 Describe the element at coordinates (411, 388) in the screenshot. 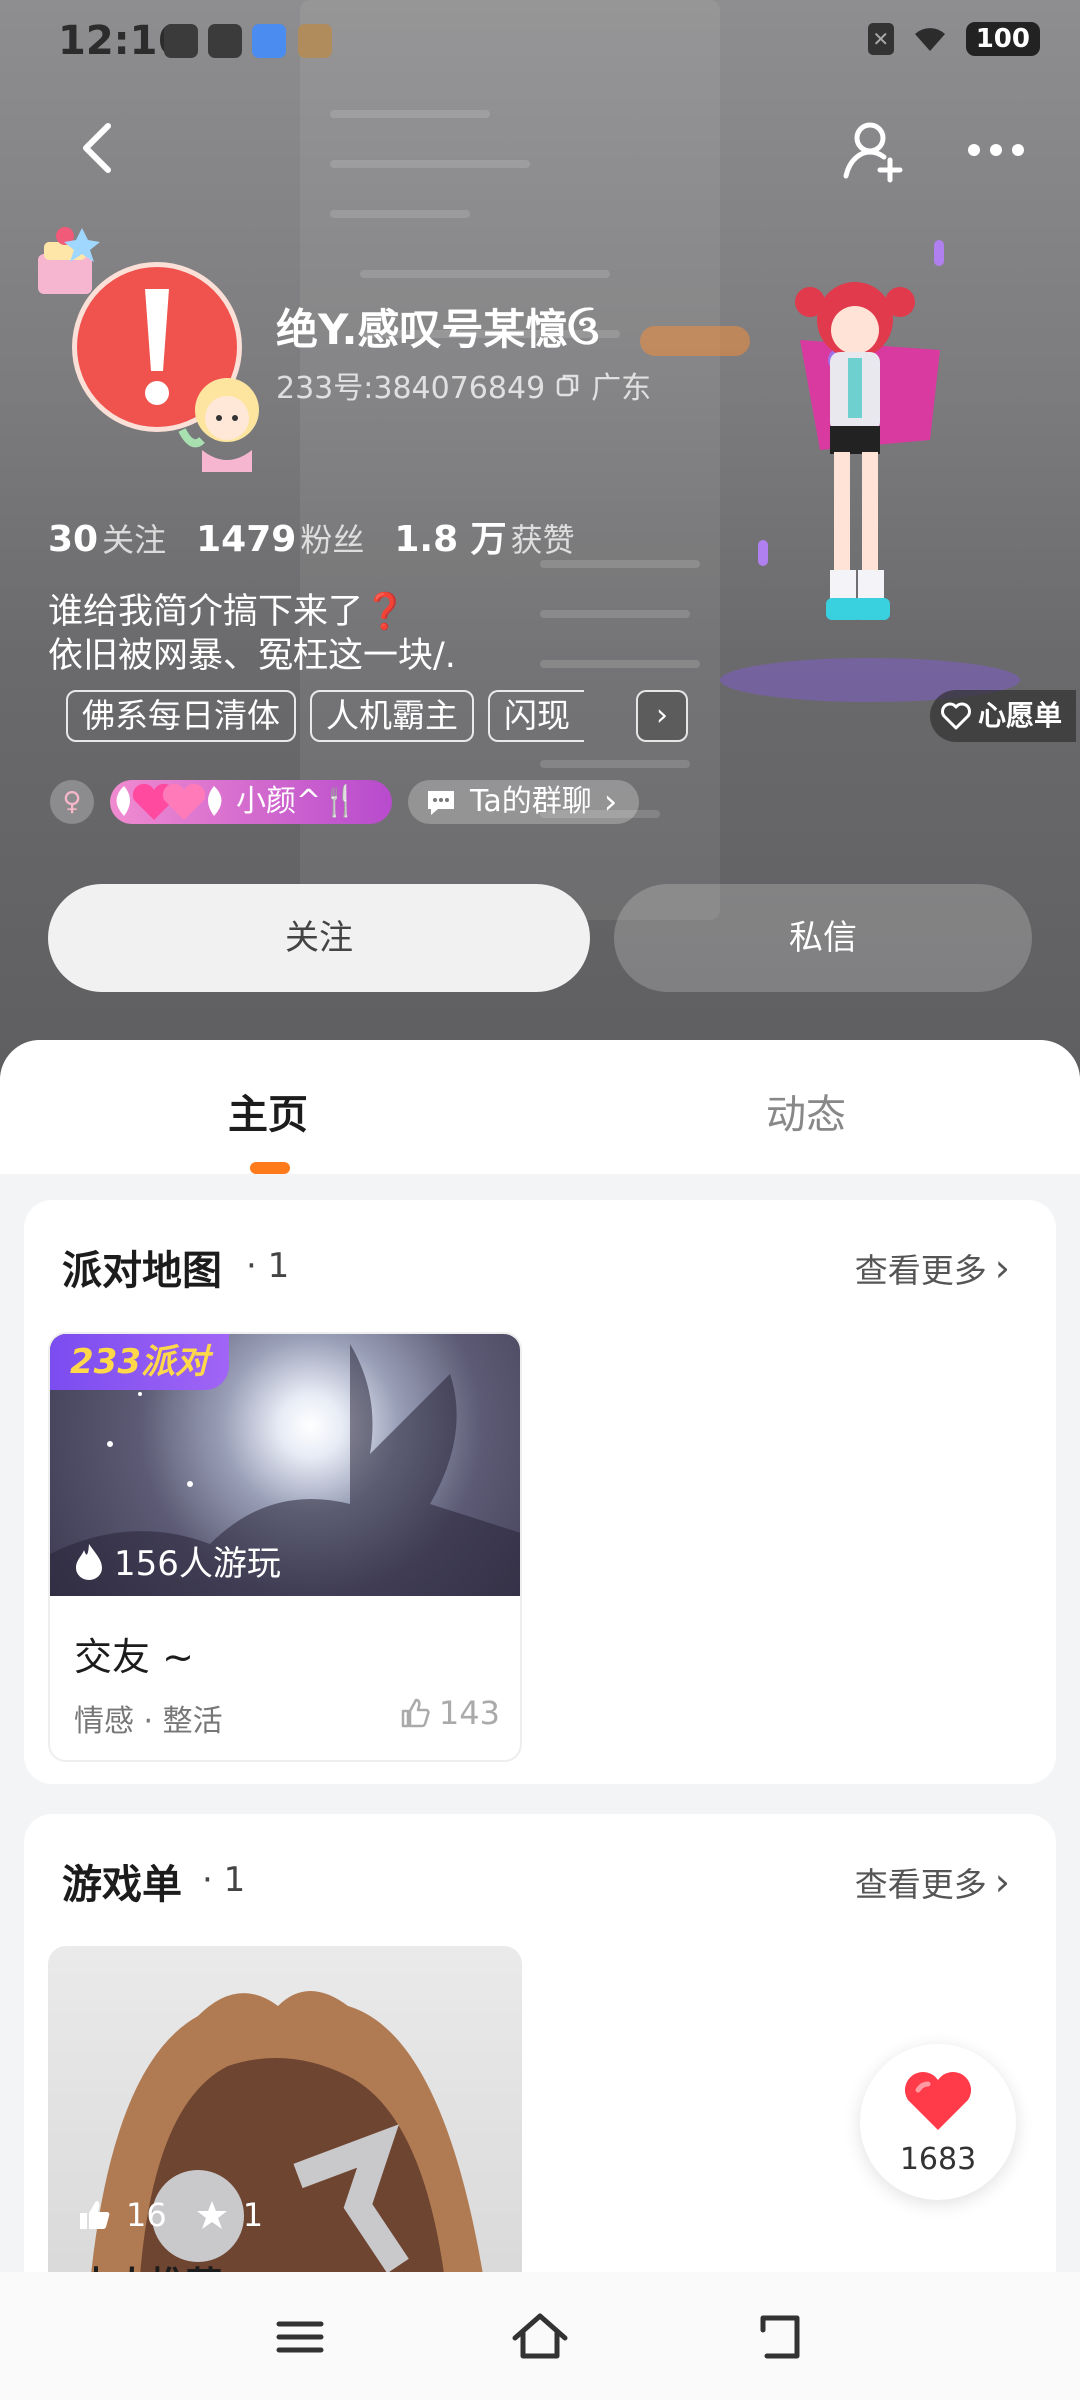

I see `user-id: 233号:384076849` at that location.